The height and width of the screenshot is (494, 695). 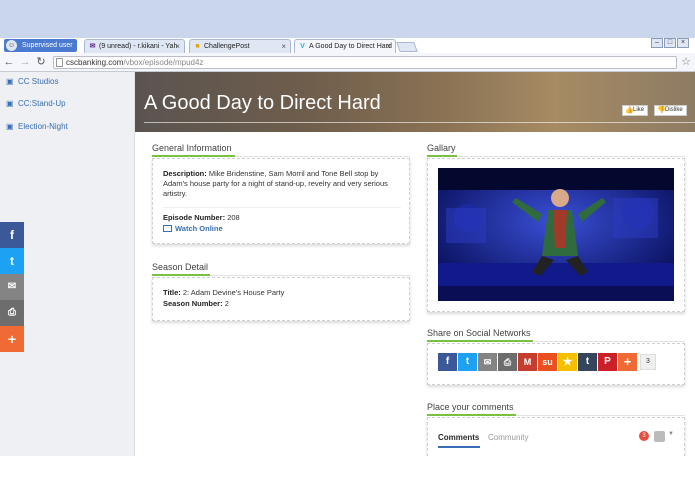 What do you see at coordinates (556, 156) in the screenshot?
I see `section-line` at bounding box center [556, 156].